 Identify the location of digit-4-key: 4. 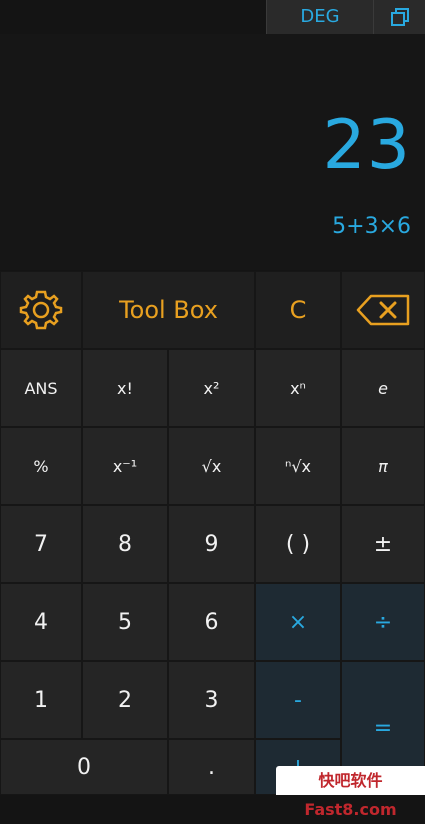
(41, 622).